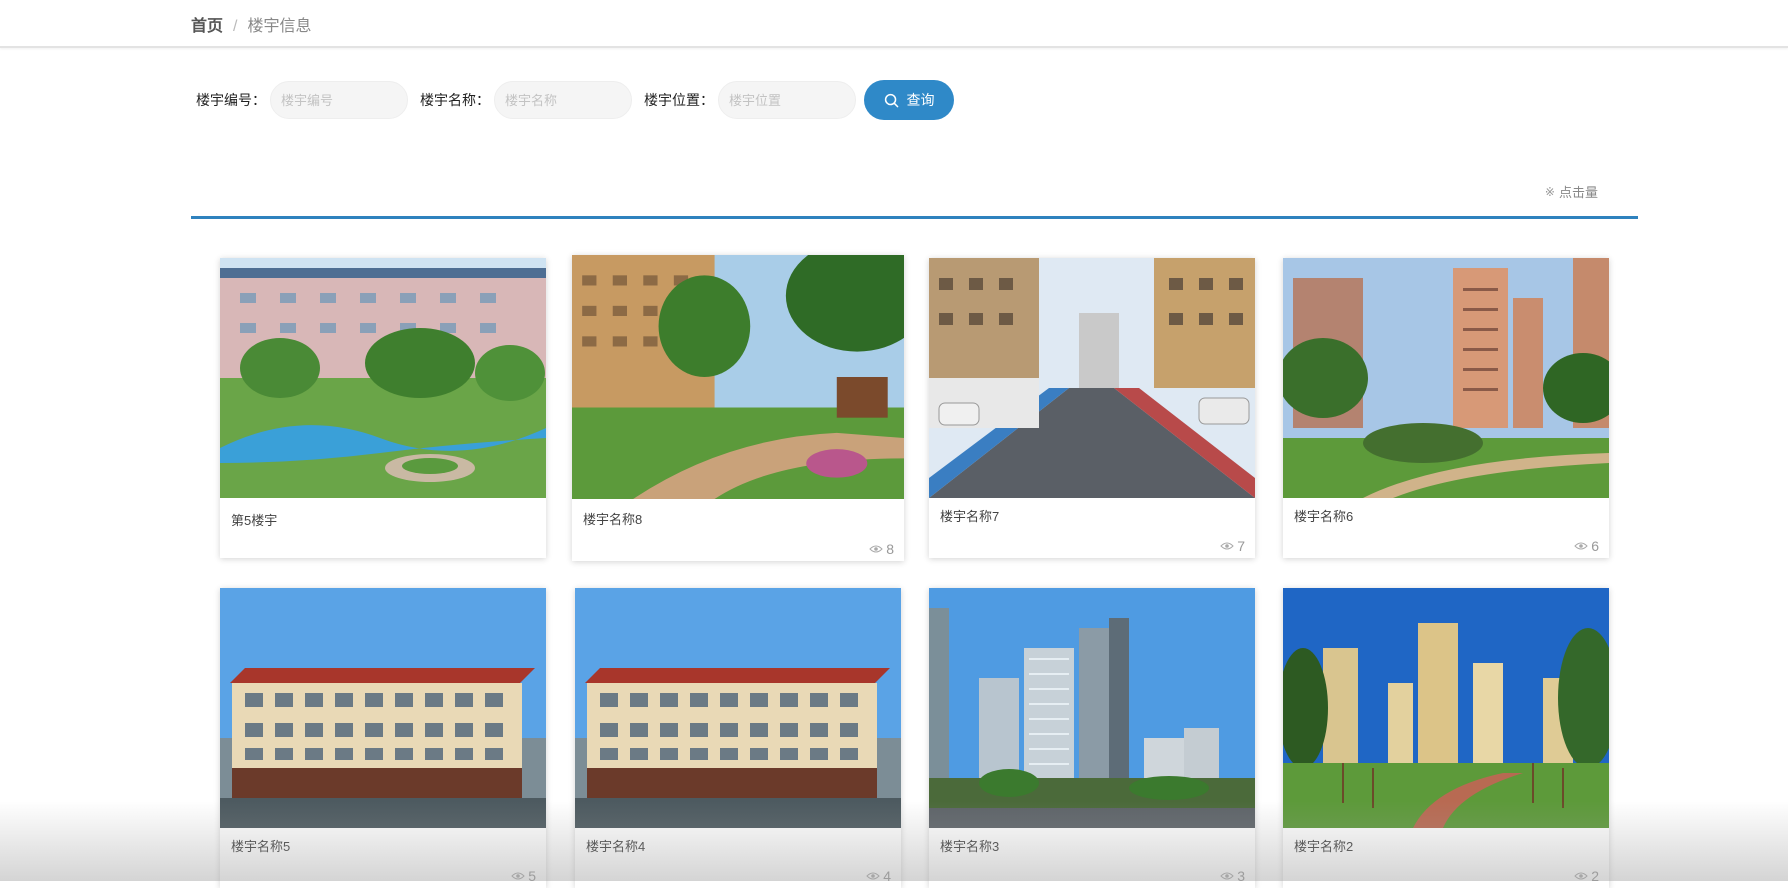  I want to click on building-title: 第5楼宇, so click(254, 519).